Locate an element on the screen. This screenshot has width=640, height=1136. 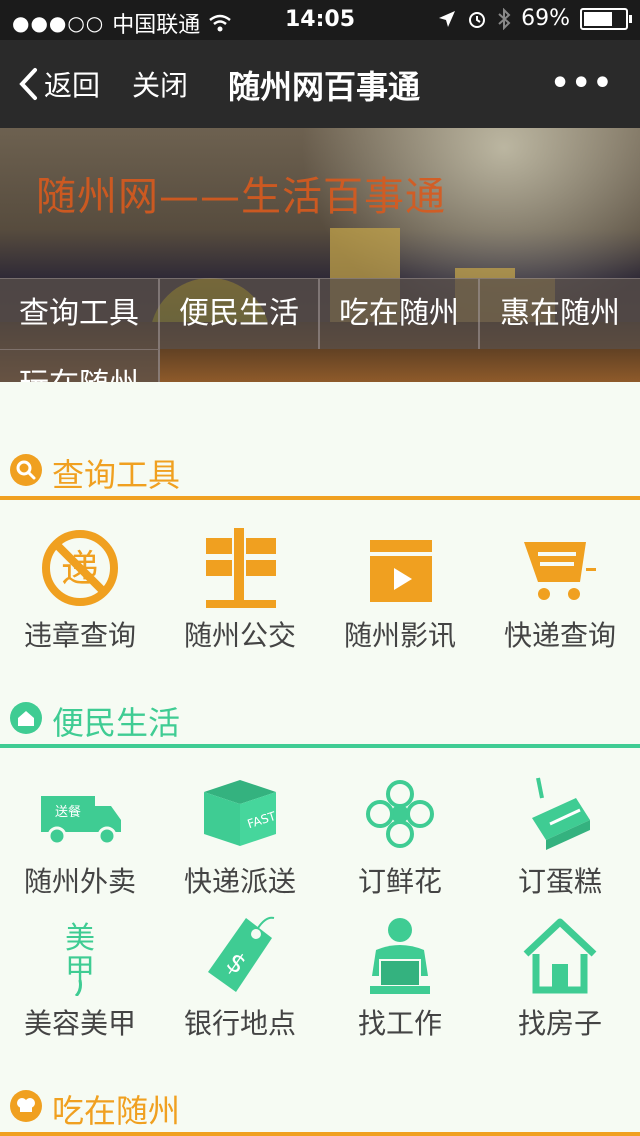
grid-item-cake: 订蛋糕 is located at coordinates (560, 839).